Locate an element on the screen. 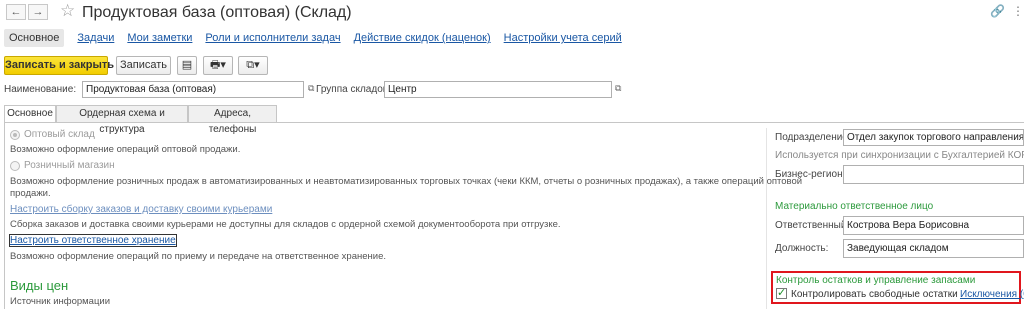 The image size is (1024, 309). control-stock-checkbox: ✓ is located at coordinates (781, 293).